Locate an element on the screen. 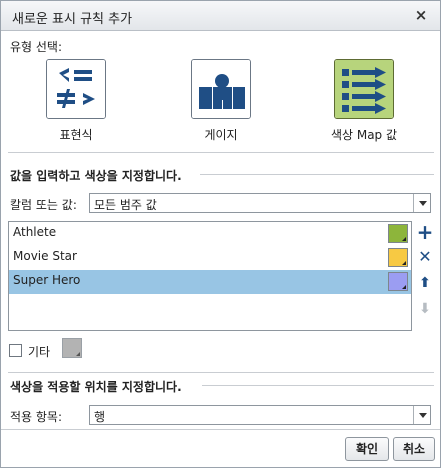  list-item-label: Movie Star is located at coordinates (45, 256).